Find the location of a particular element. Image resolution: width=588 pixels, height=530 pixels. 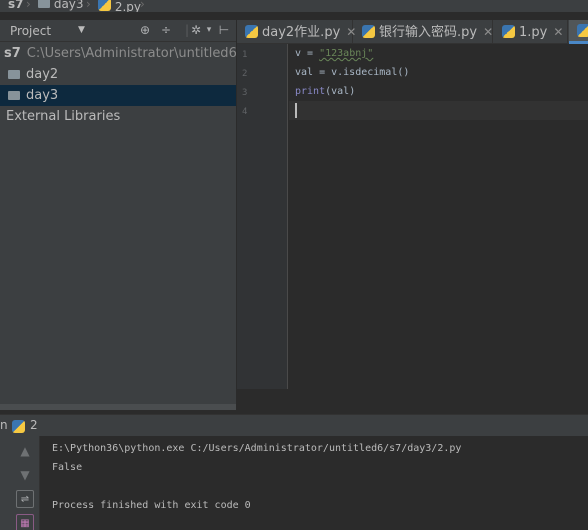

tree-item-label: day2 is located at coordinates (42, 74).